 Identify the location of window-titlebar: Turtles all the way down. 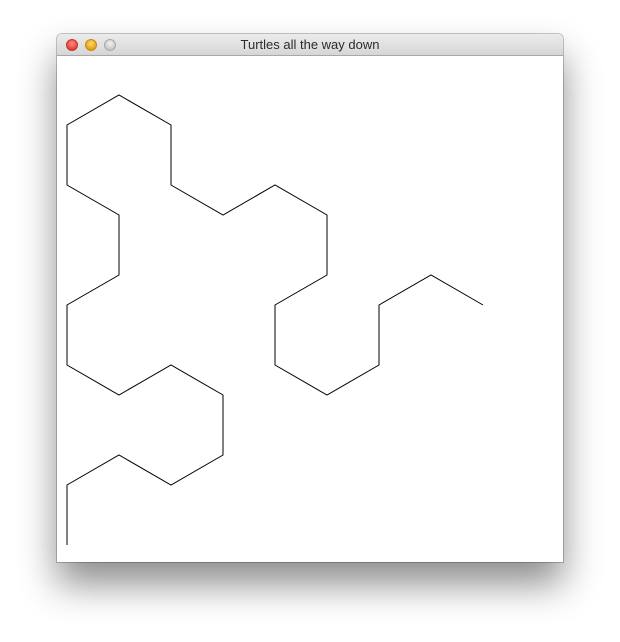
(310, 45).